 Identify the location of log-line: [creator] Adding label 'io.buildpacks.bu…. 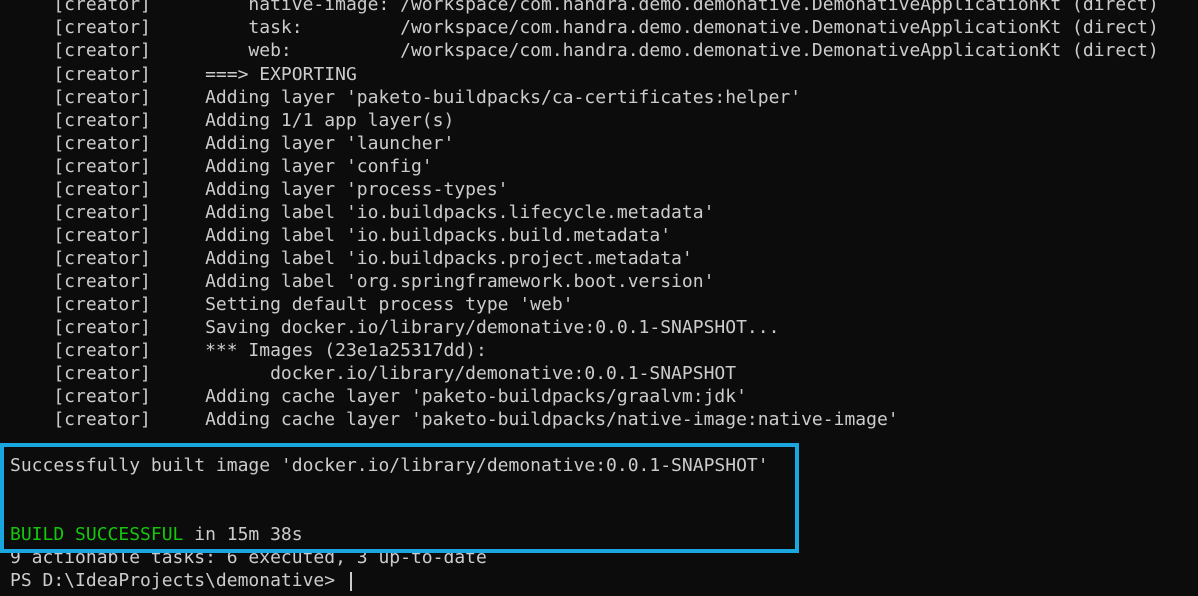
(341, 235).